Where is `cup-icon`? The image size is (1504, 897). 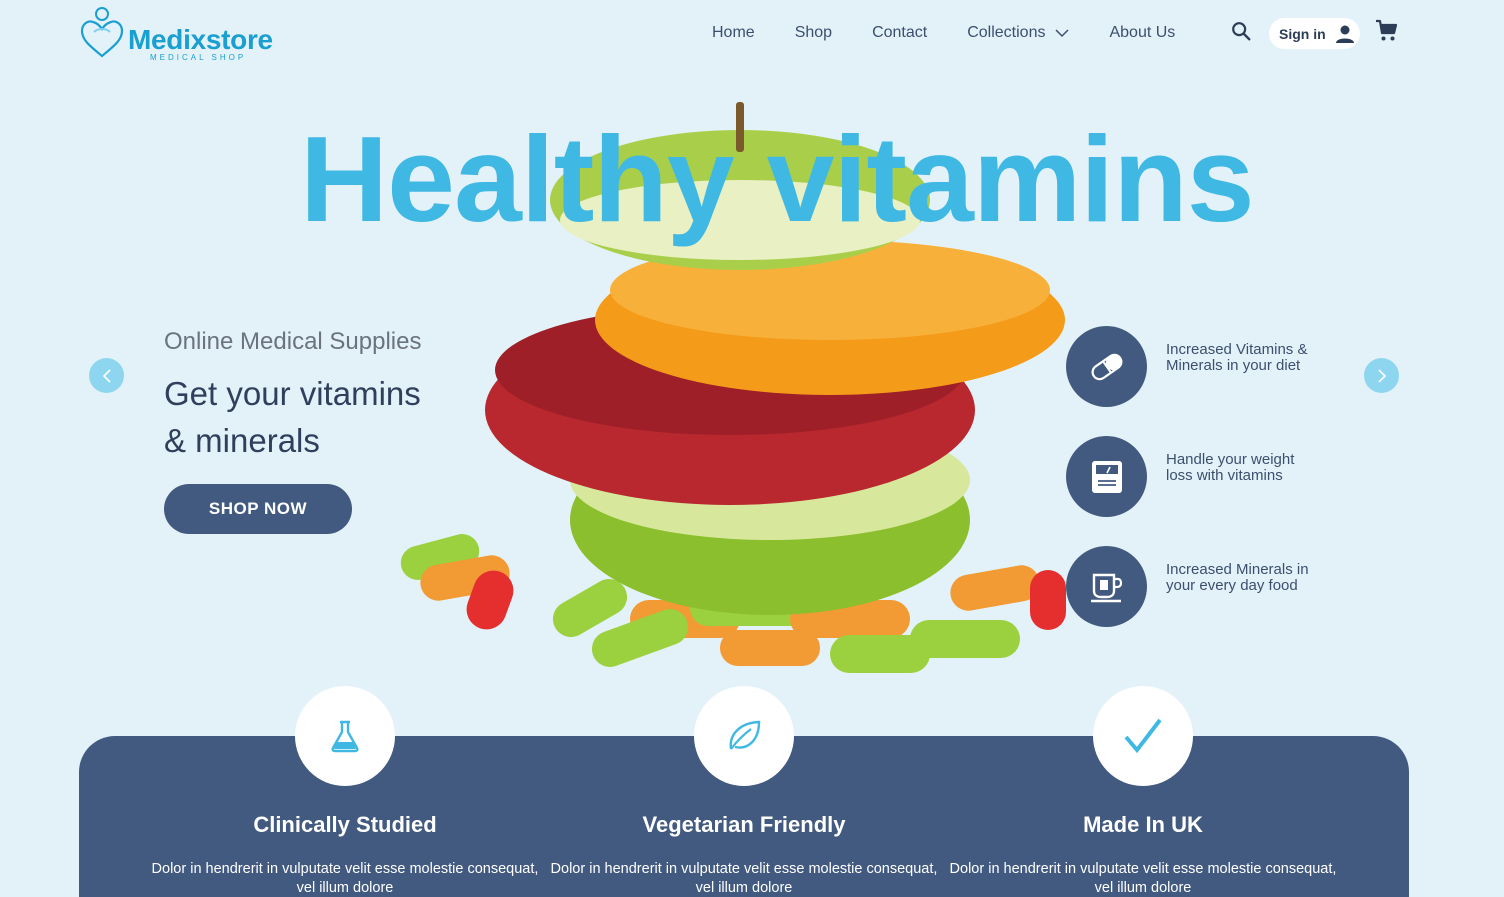
cup-icon is located at coordinates (1106, 587).